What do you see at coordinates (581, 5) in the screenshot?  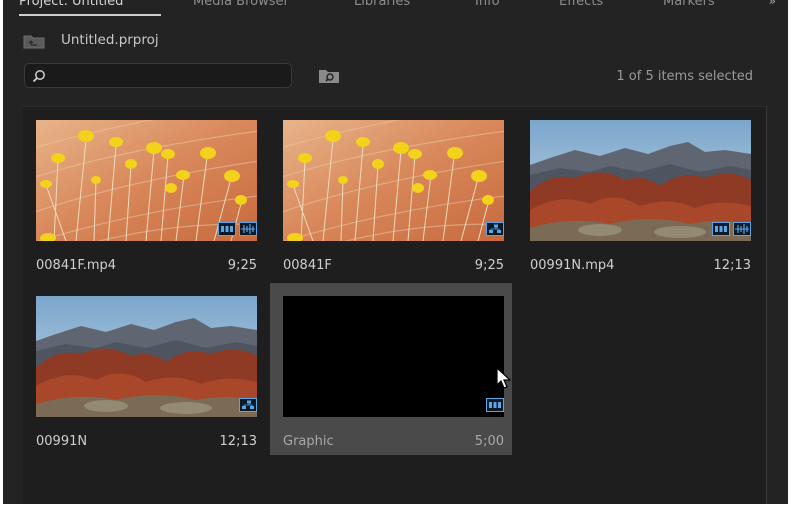 I see `tab-effects: Effects` at bounding box center [581, 5].